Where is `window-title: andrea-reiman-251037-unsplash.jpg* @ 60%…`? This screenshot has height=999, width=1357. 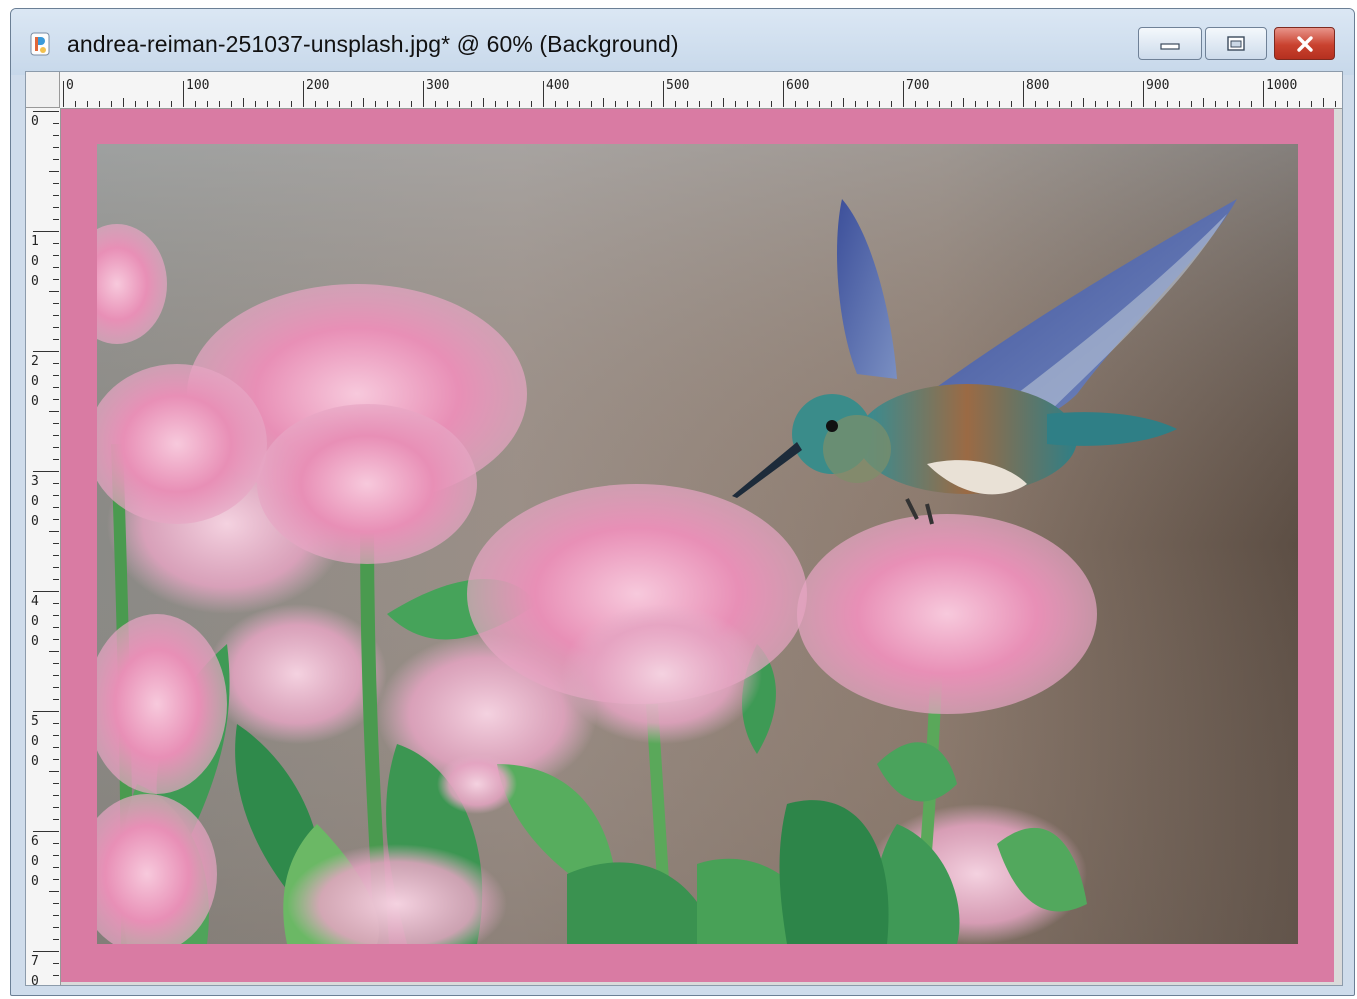 window-title: andrea-reiman-251037-unsplash.jpg* @ 60%… is located at coordinates (373, 44).